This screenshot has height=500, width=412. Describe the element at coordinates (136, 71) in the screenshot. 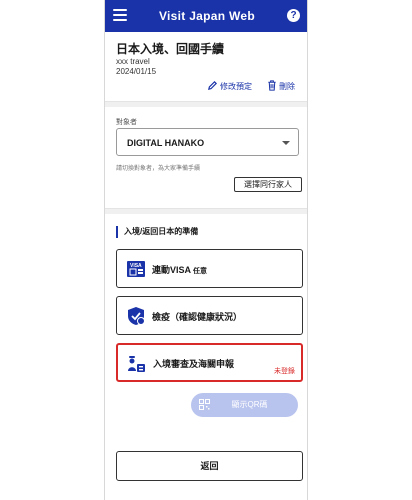

I see `trip-date: 2024/01/15` at that location.